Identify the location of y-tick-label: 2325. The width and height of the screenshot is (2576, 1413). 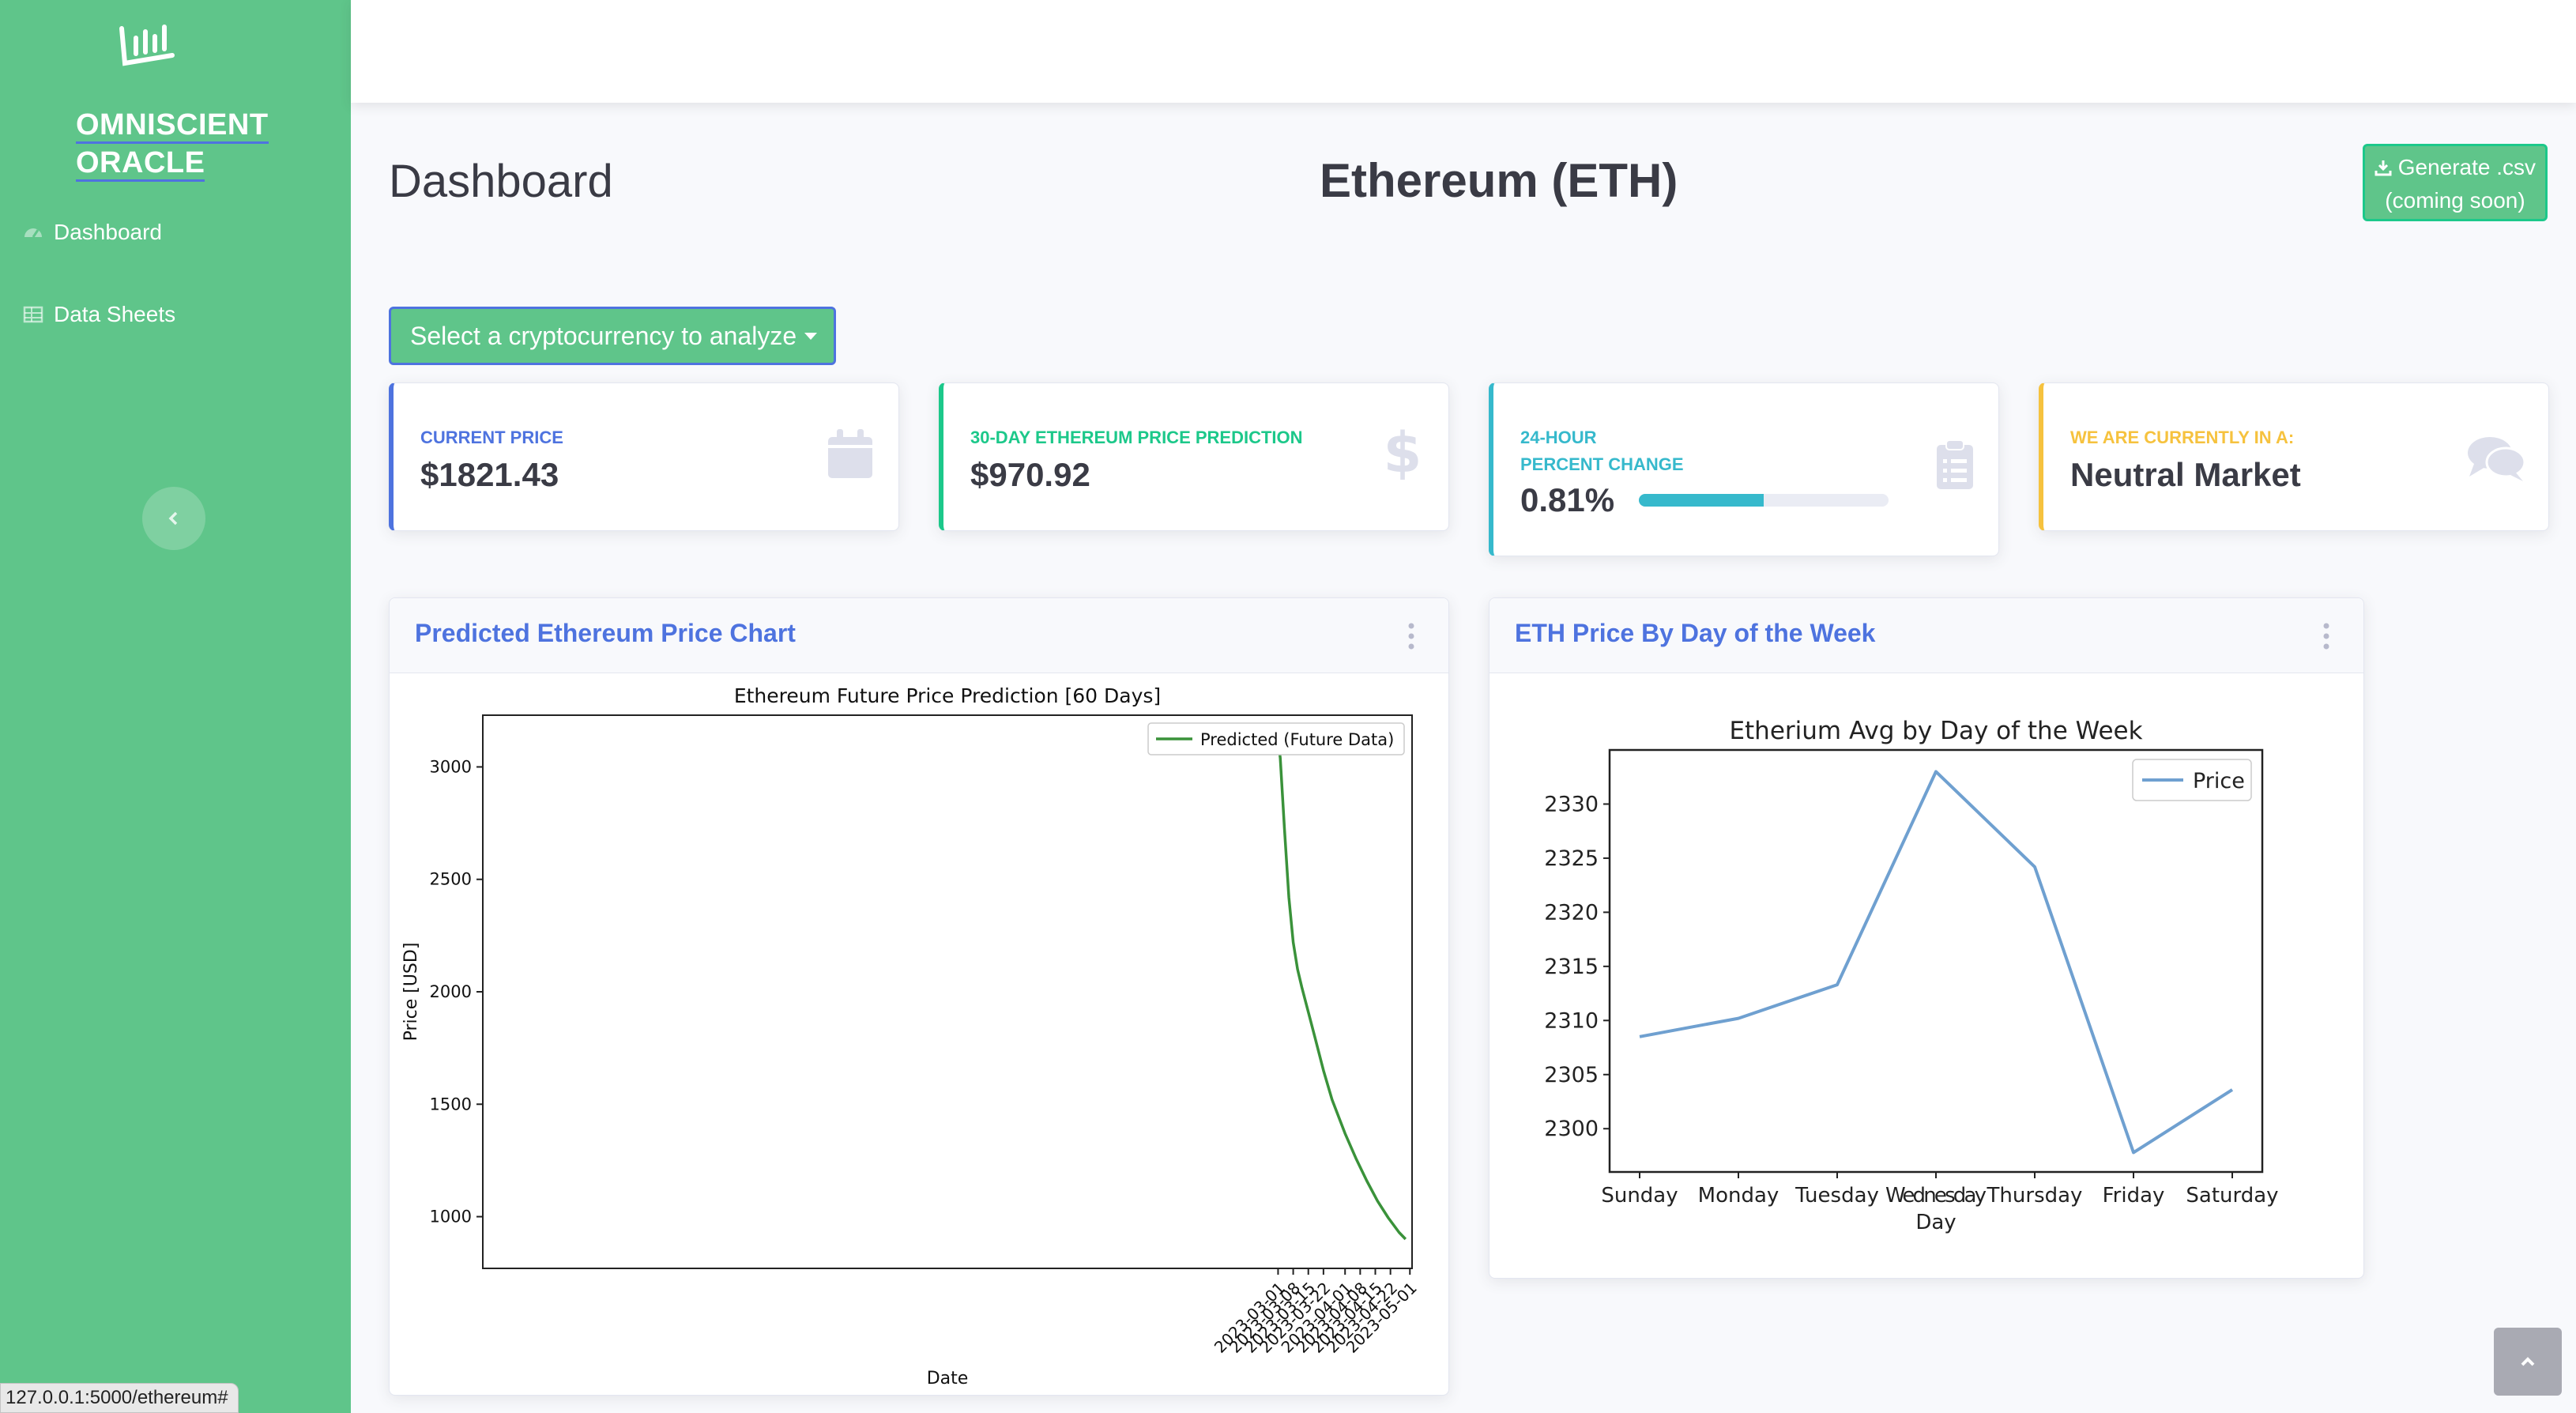
(1571, 859).